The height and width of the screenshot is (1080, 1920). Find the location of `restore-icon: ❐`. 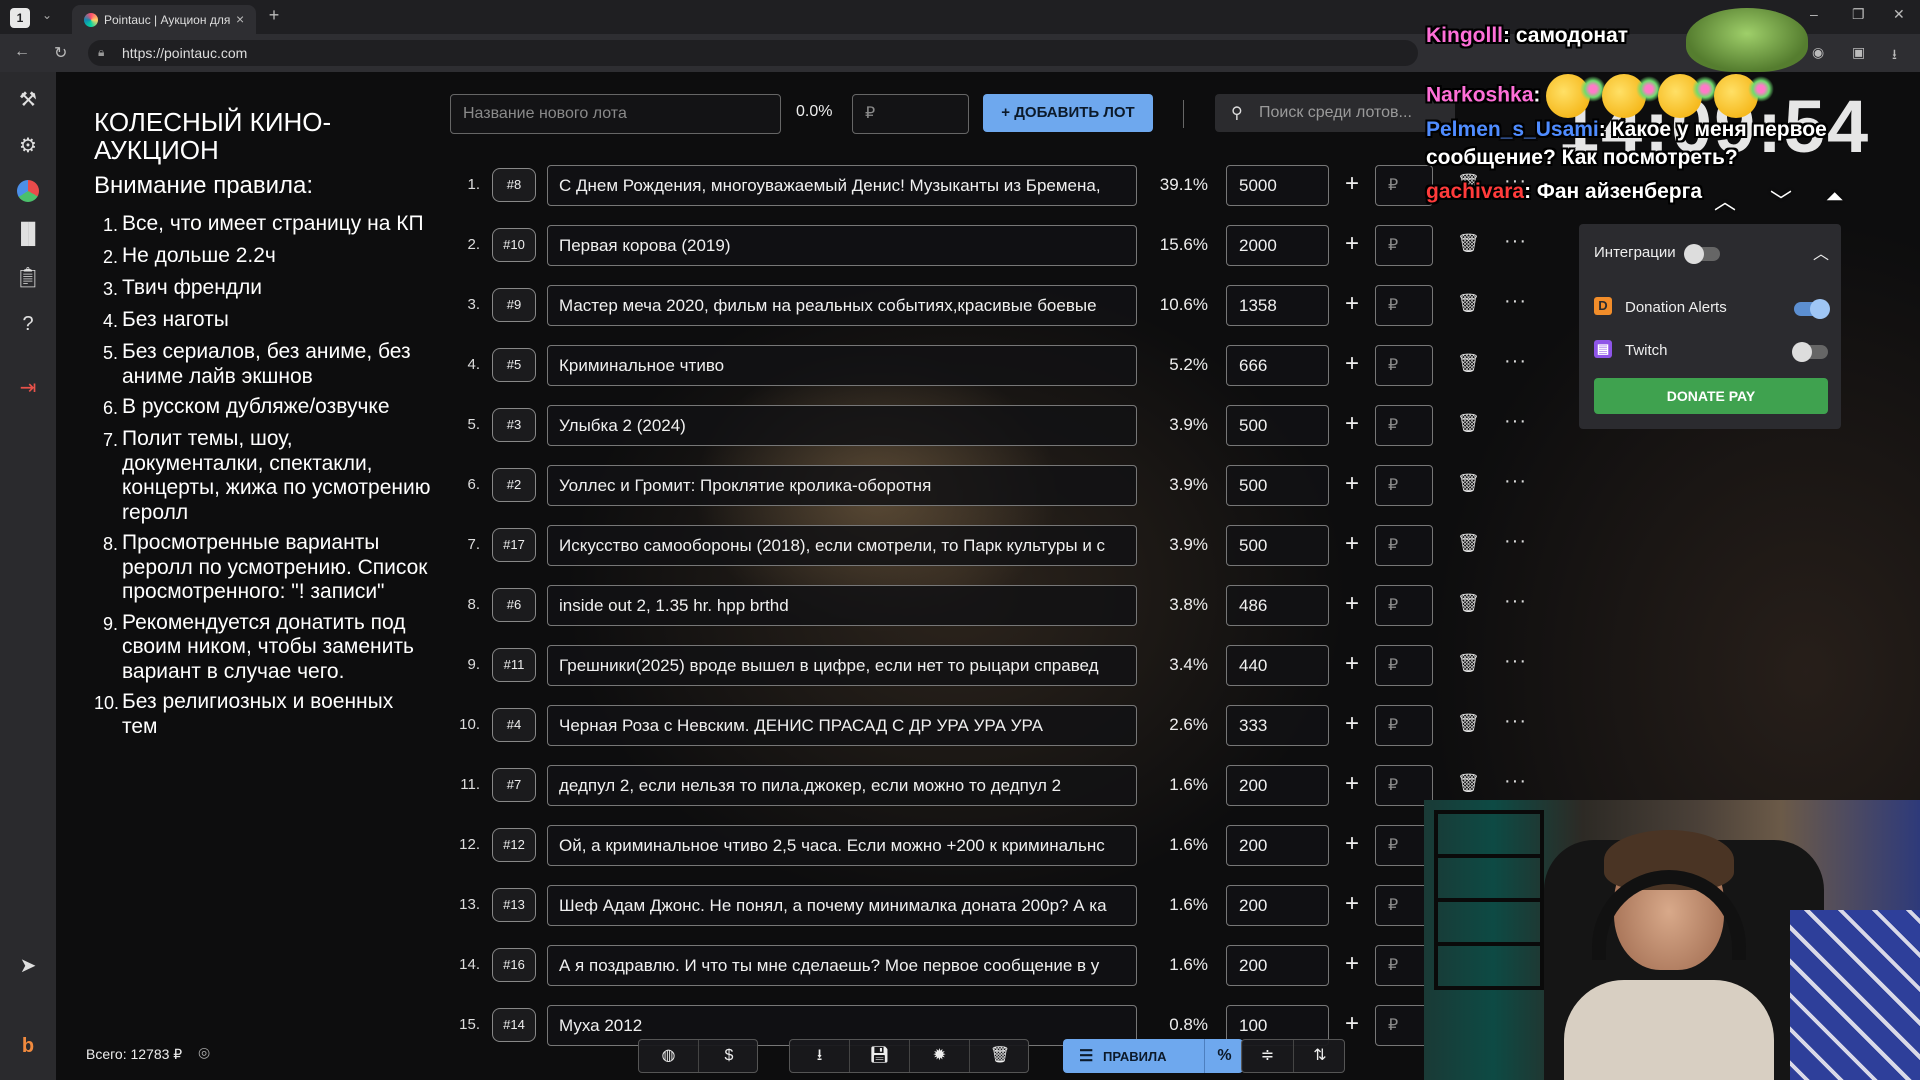

restore-icon: ❐ is located at coordinates (1858, 14).